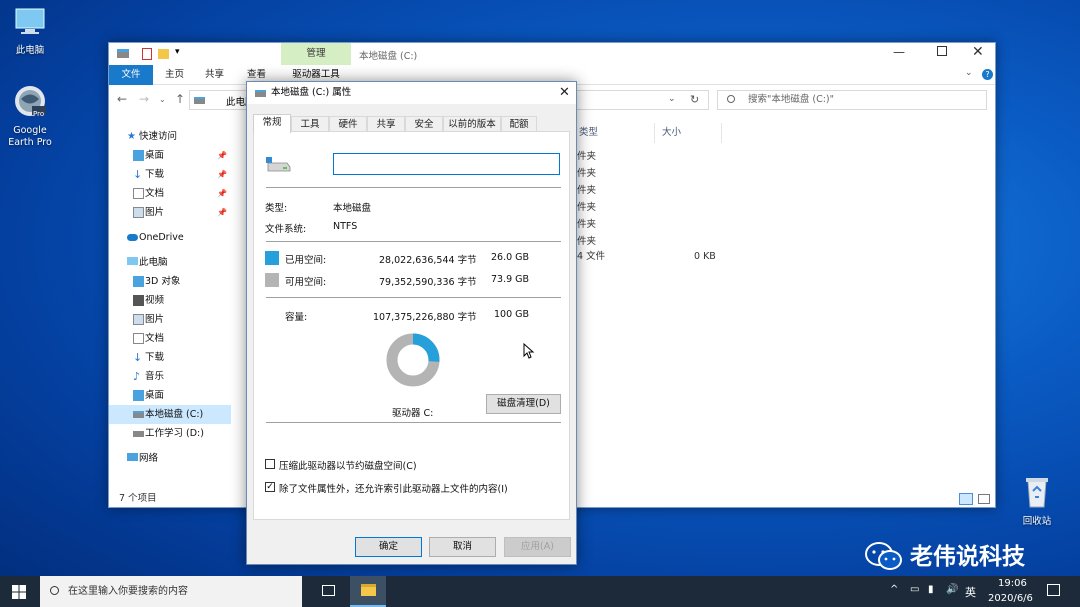  Describe the element at coordinates (472, 124) in the screenshot. I see `tab-previous-versions: 以前的版本` at that location.